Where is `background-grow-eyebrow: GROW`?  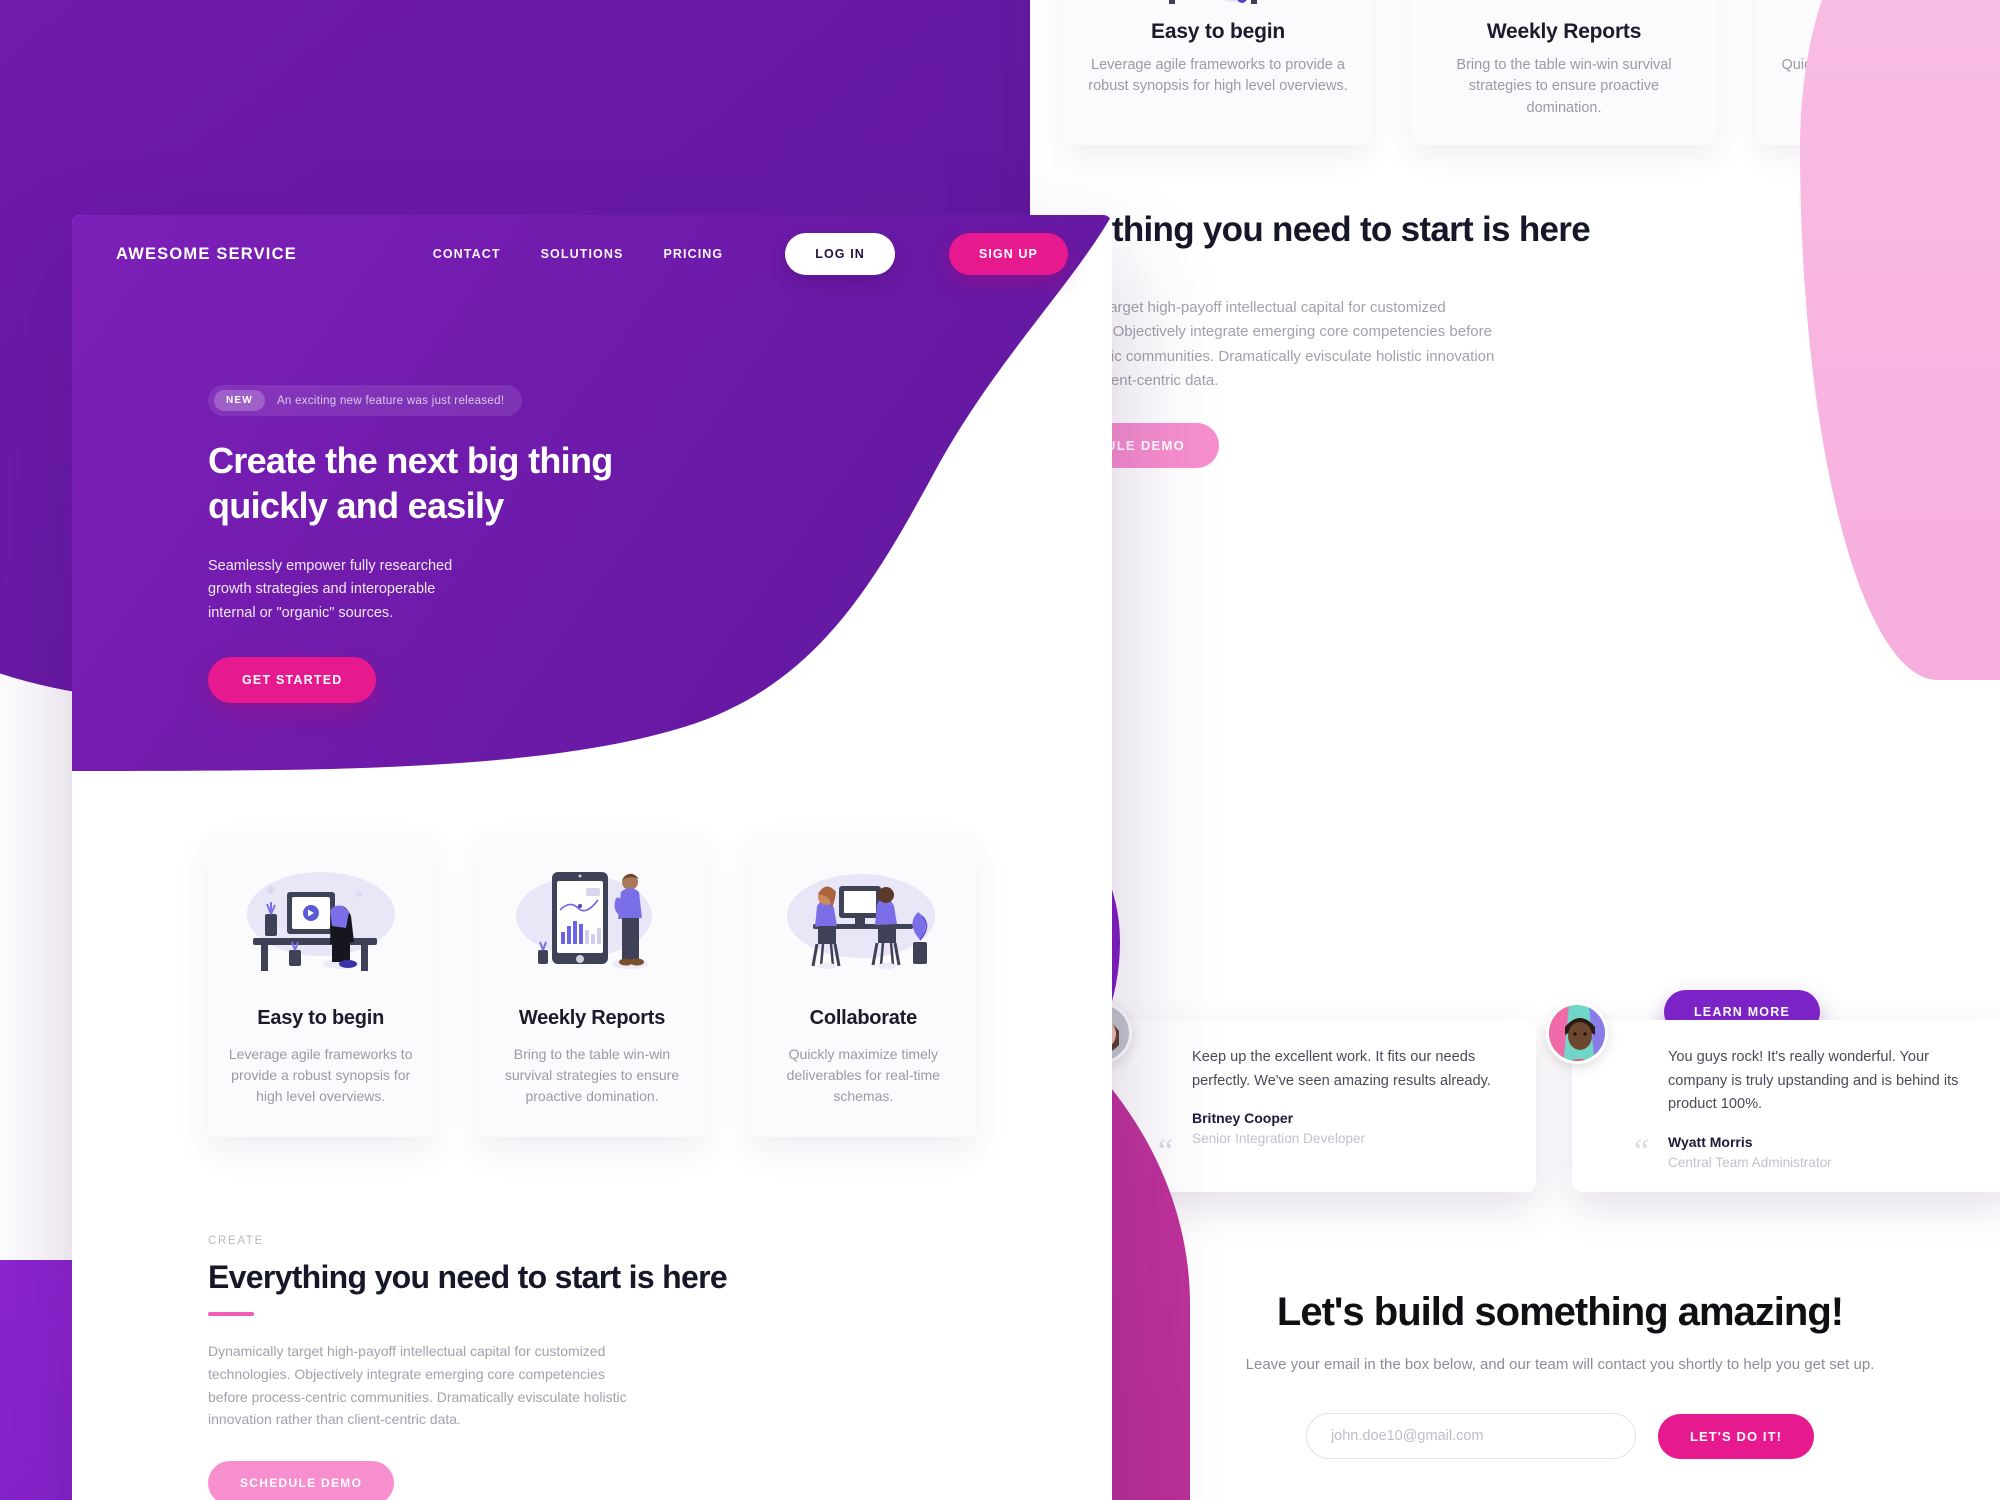 background-grow-eyebrow: GROW is located at coordinates (1796, 777).